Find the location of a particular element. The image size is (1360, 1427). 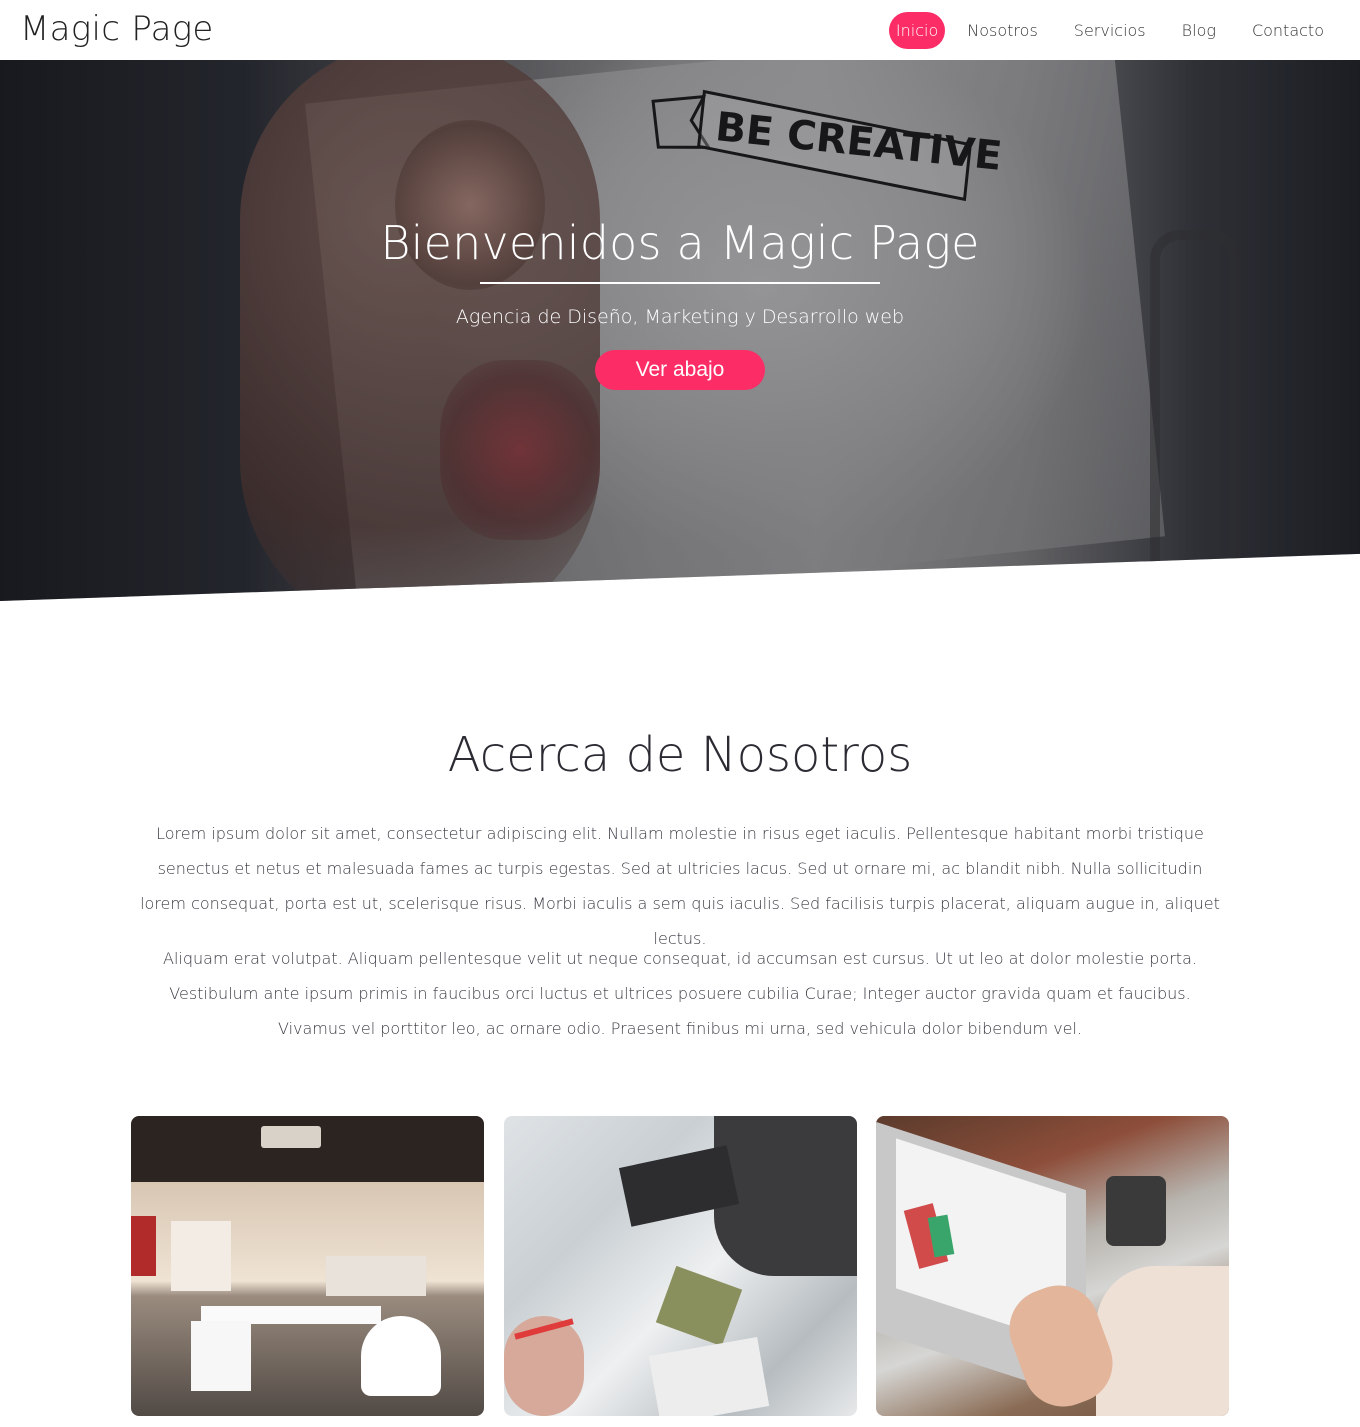

hero-title: Bienvenidos a Magic Page is located at coordinates (680, 243).